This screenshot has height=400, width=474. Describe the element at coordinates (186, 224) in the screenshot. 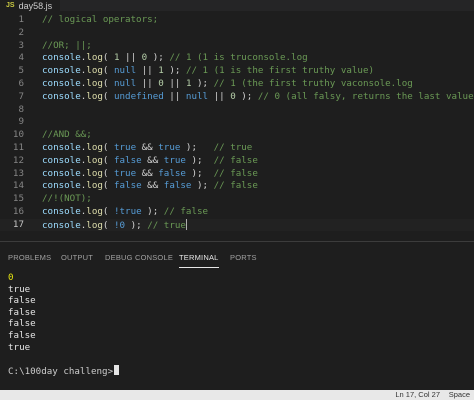

I see `text-cursor` at that location.